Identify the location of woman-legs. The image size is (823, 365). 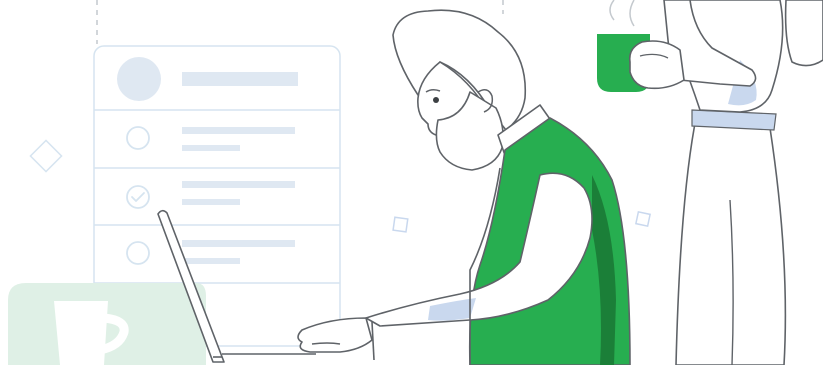
(731, 241).